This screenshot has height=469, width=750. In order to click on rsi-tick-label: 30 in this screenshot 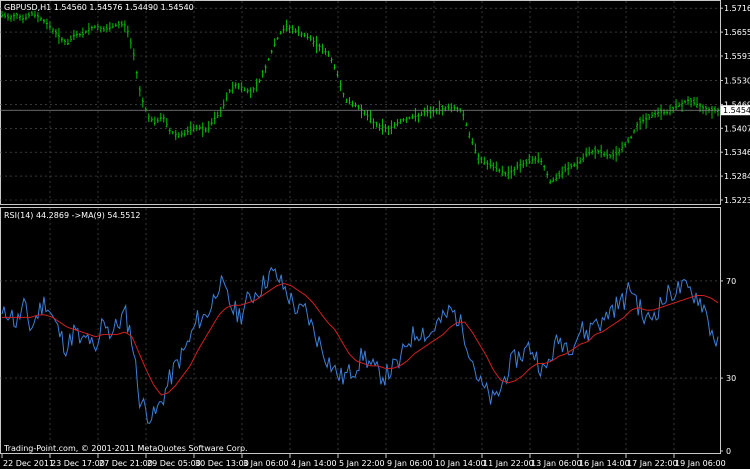, I will do `click(731, 378)`.